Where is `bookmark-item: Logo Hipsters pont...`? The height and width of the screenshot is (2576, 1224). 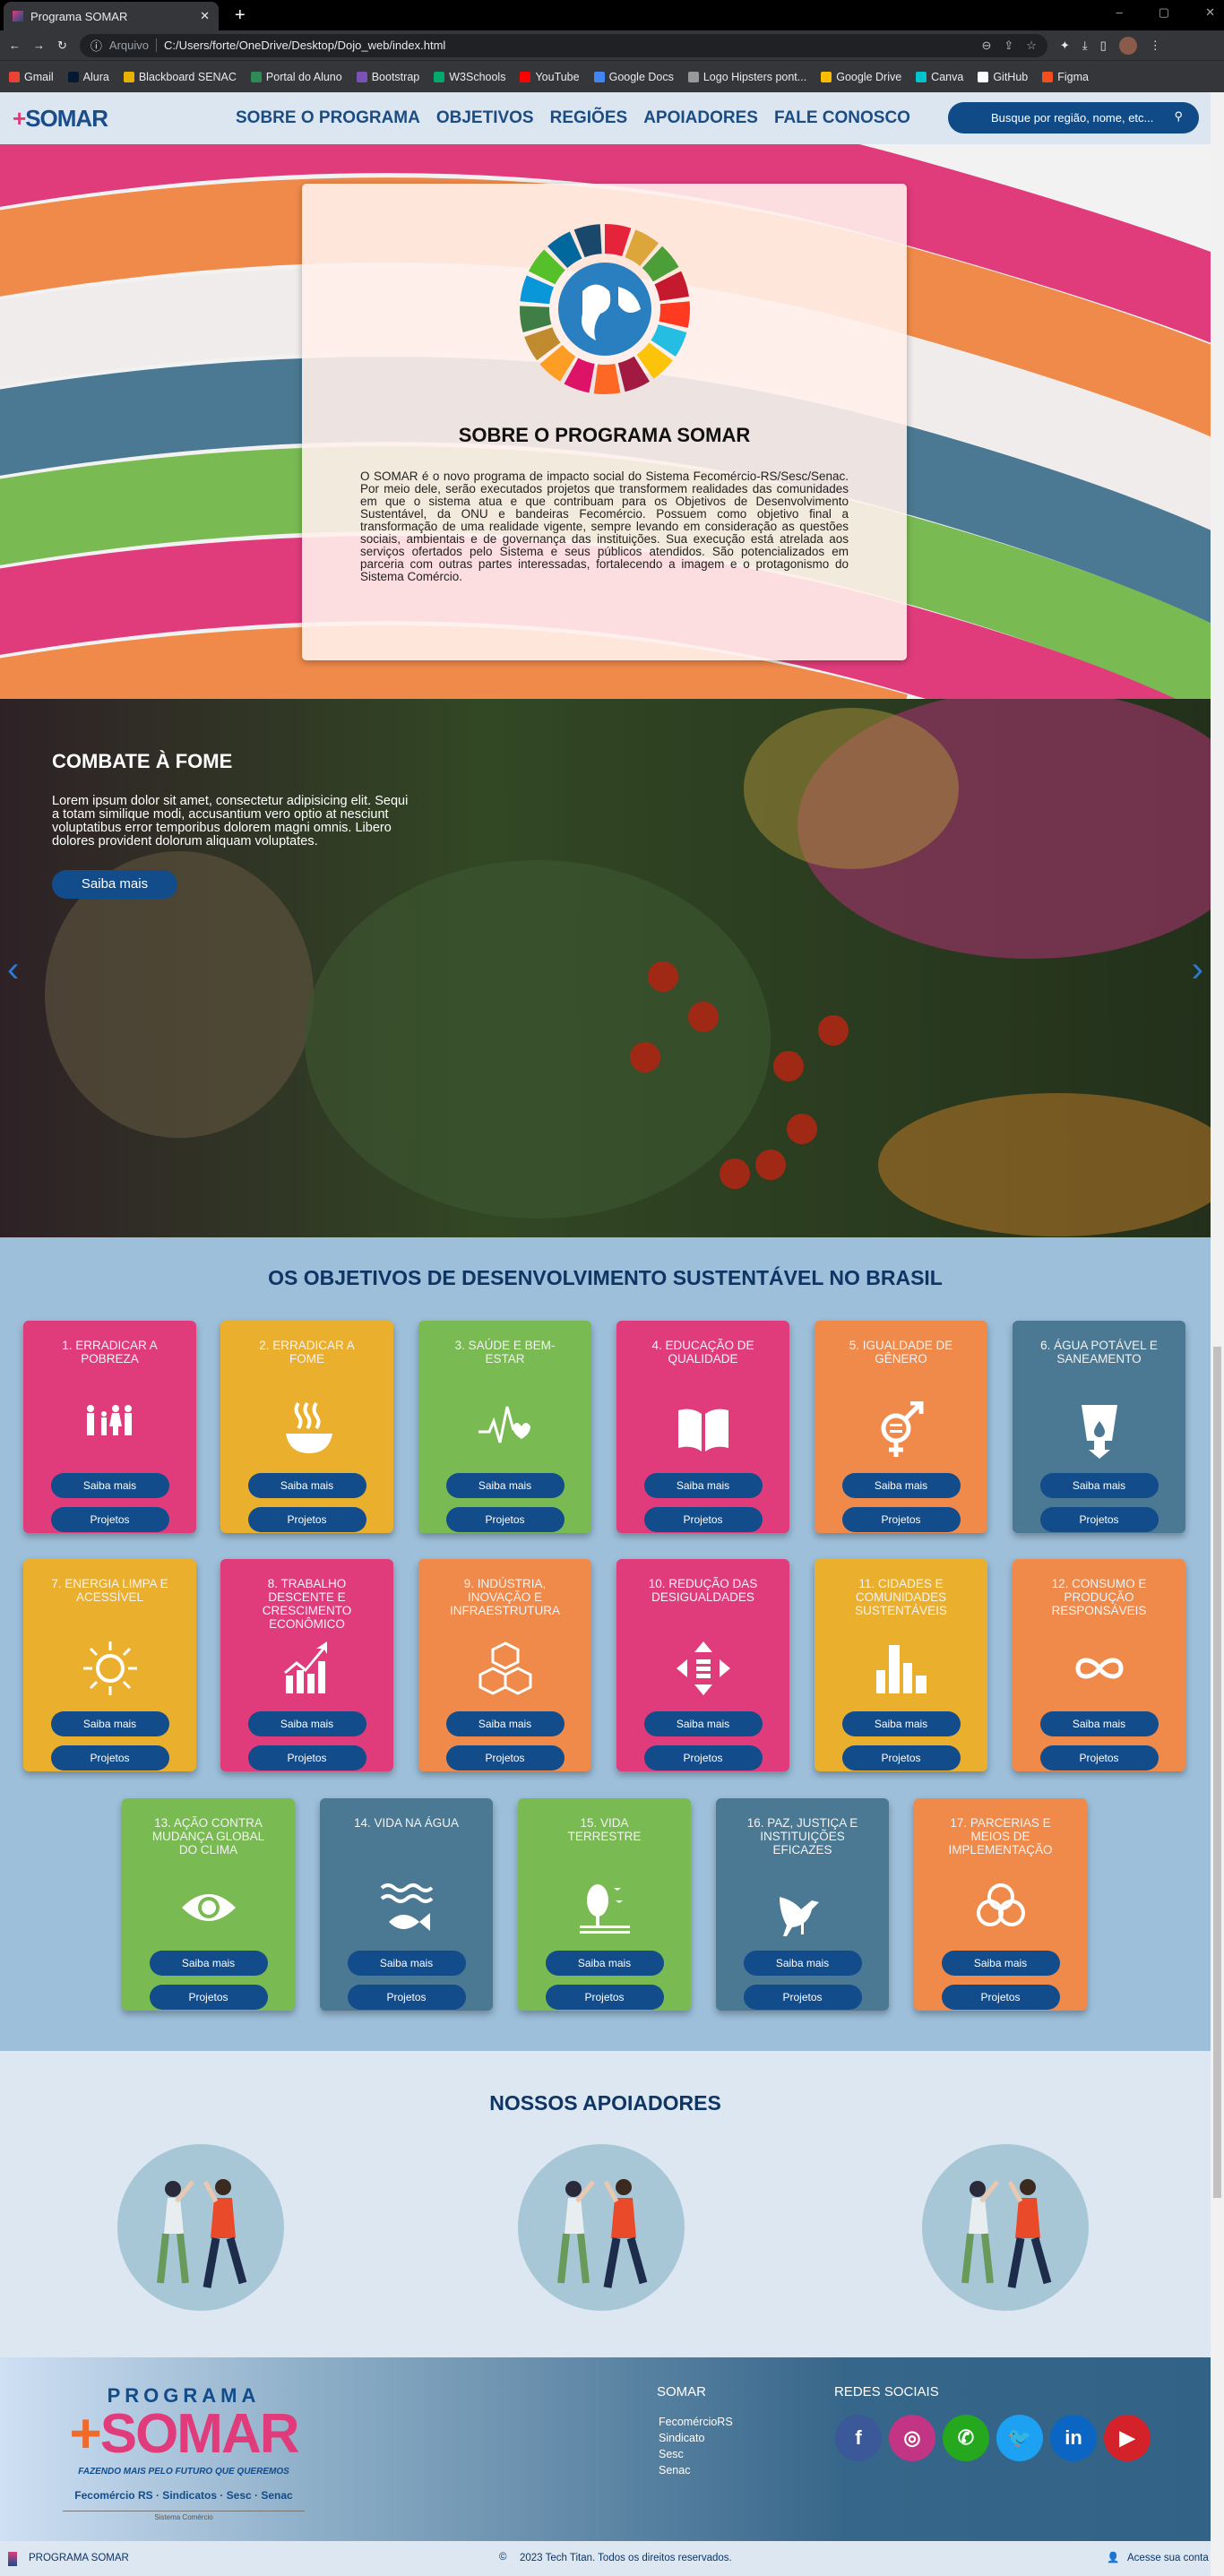
bookmark-item: Logo Hipsters pont... is located at coordinates (746, 77).